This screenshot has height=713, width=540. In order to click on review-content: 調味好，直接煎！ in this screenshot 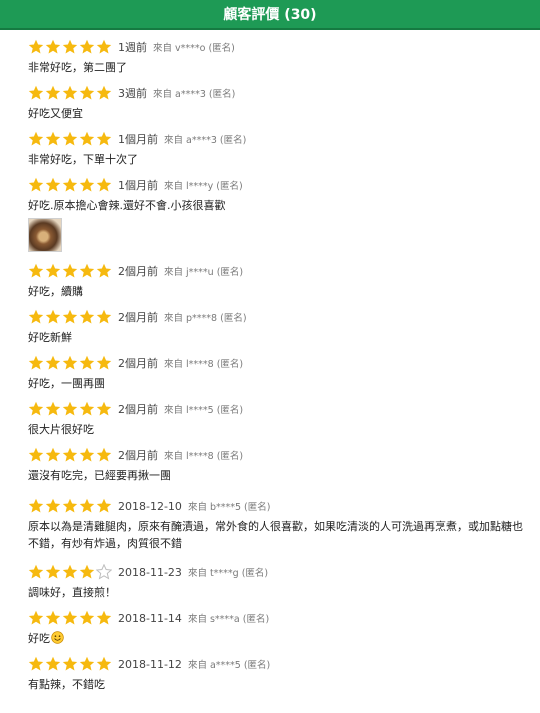, I will do `click(280, 592)`.